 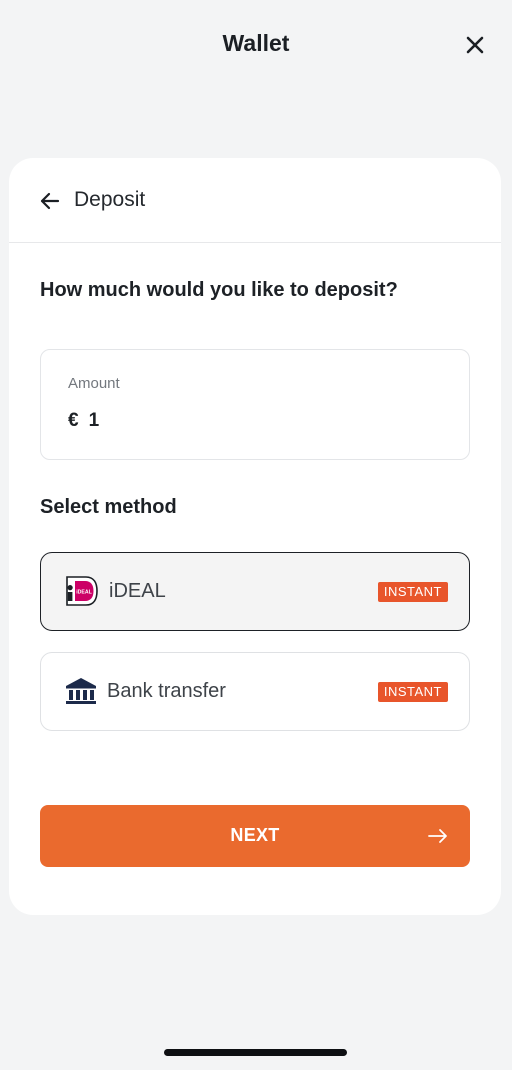 What do you see at coordinates (73, 420) in the screenshot?
I see `currency-symbol: €` at bounding box center [73, 420].